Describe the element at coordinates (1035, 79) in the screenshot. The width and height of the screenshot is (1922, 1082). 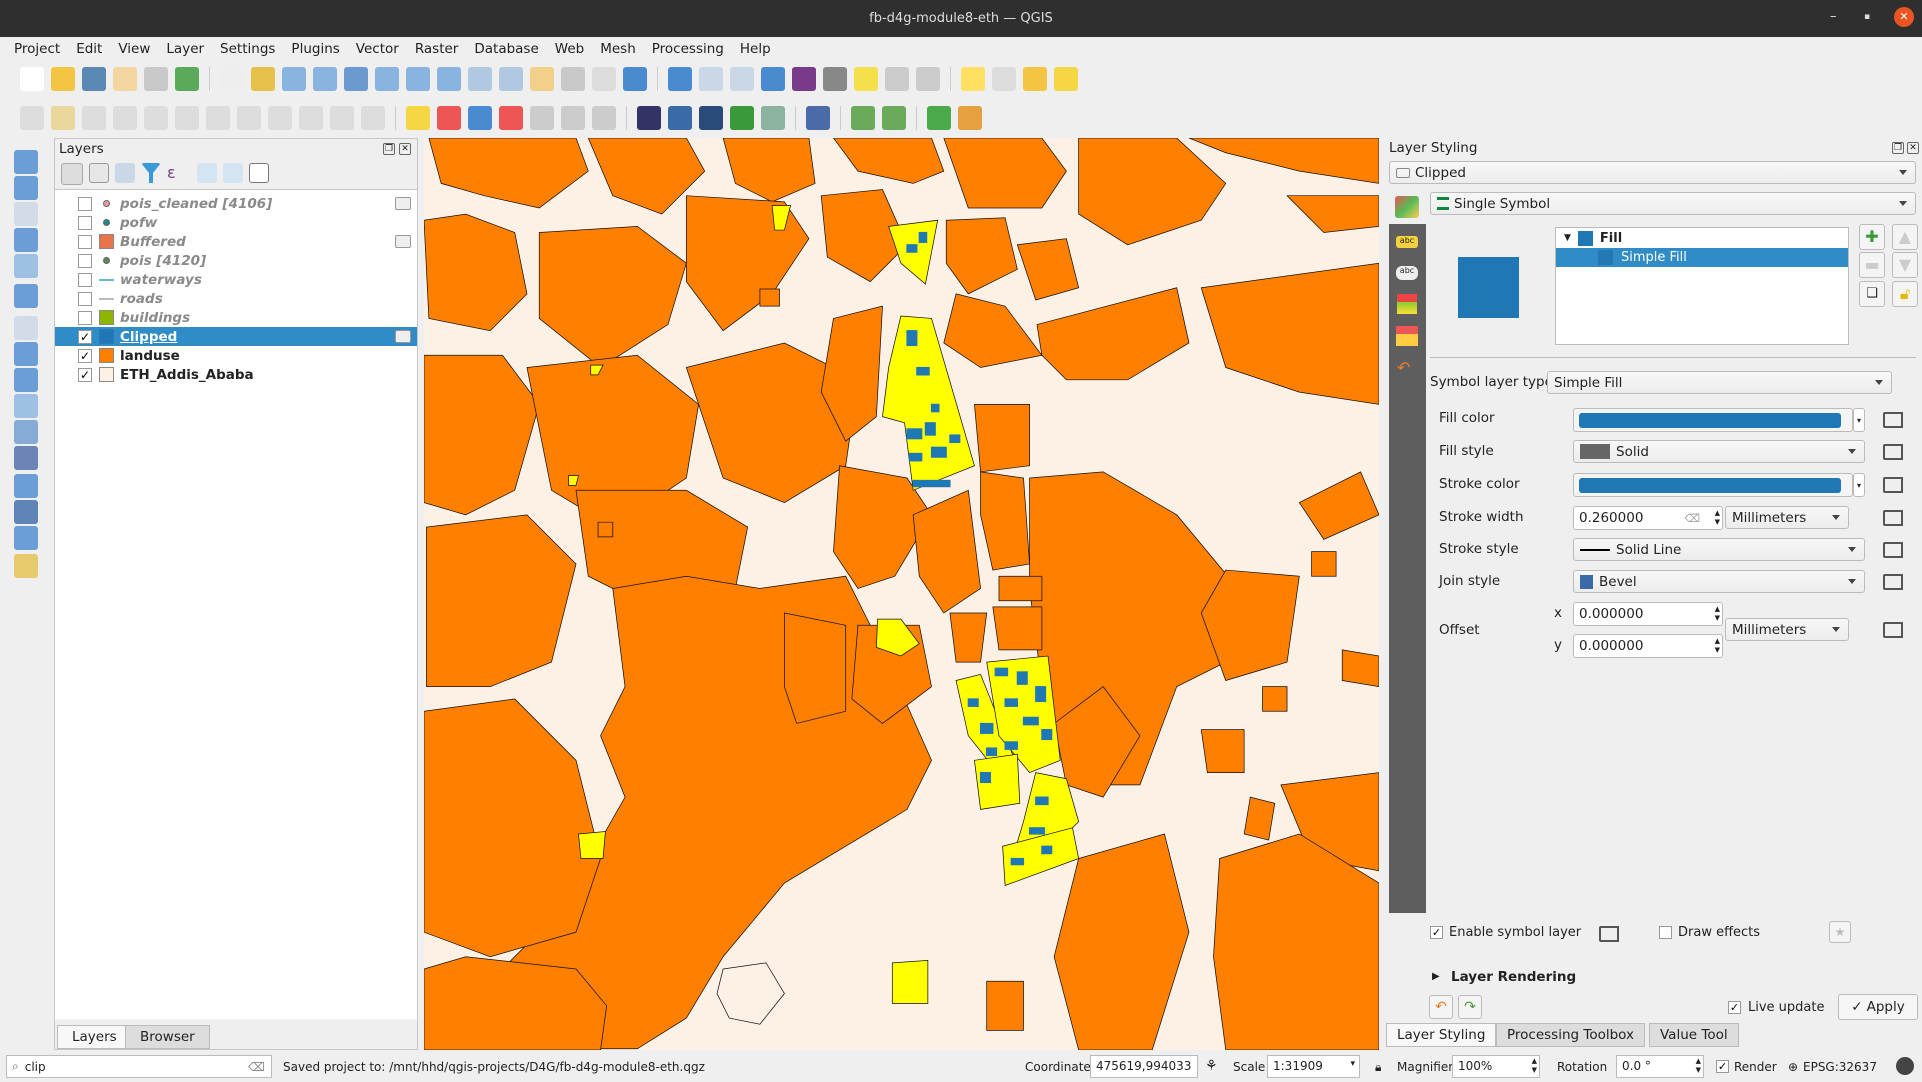
I see `deselect-icon` at that location.